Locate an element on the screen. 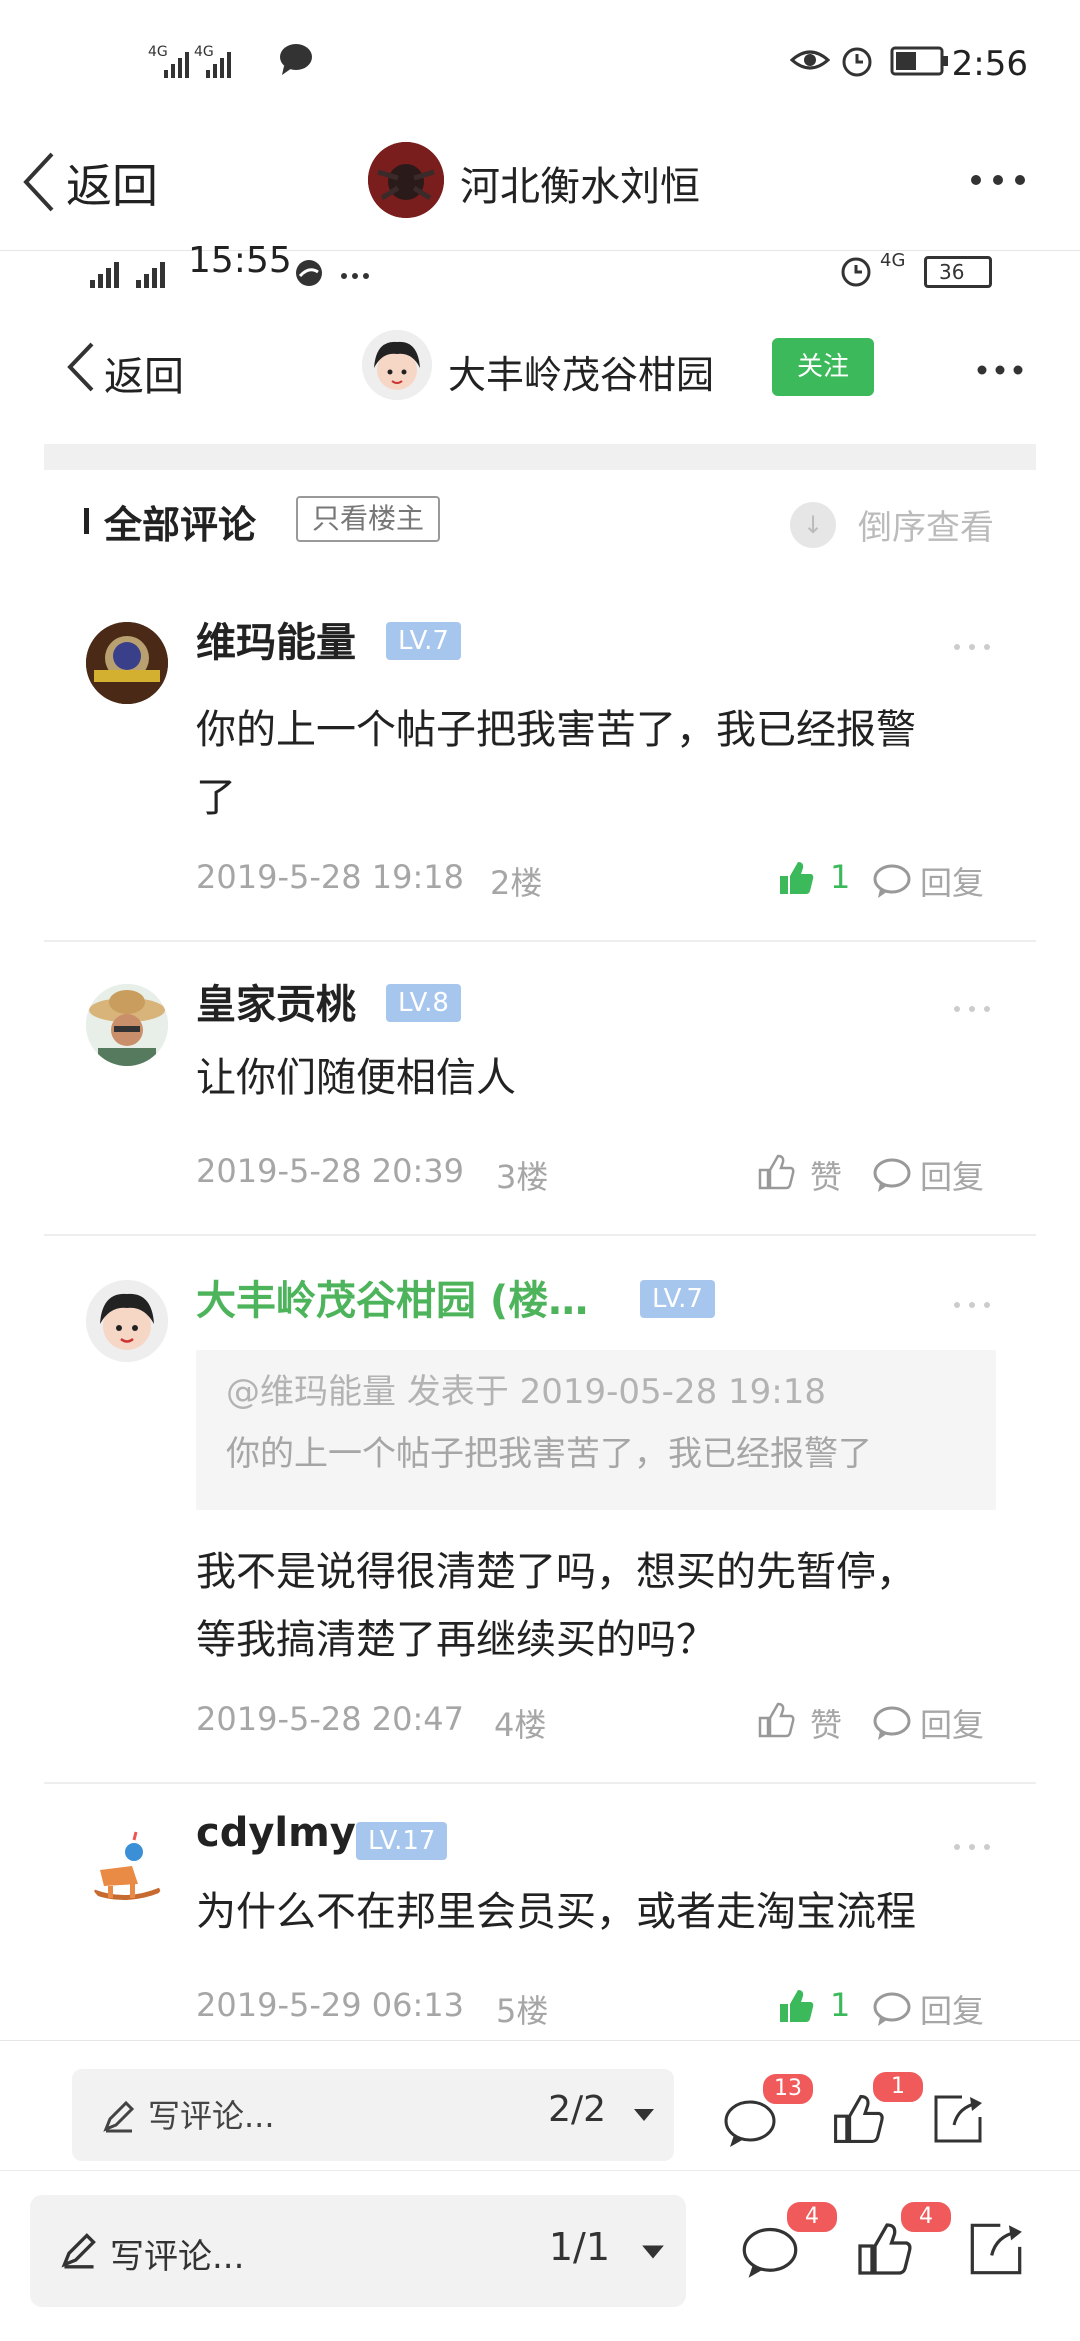 The width and height of the screenshot is (1080, 2341). outer-comment-input: 写评论... 1/1 is located at coordinates (358, 2251).